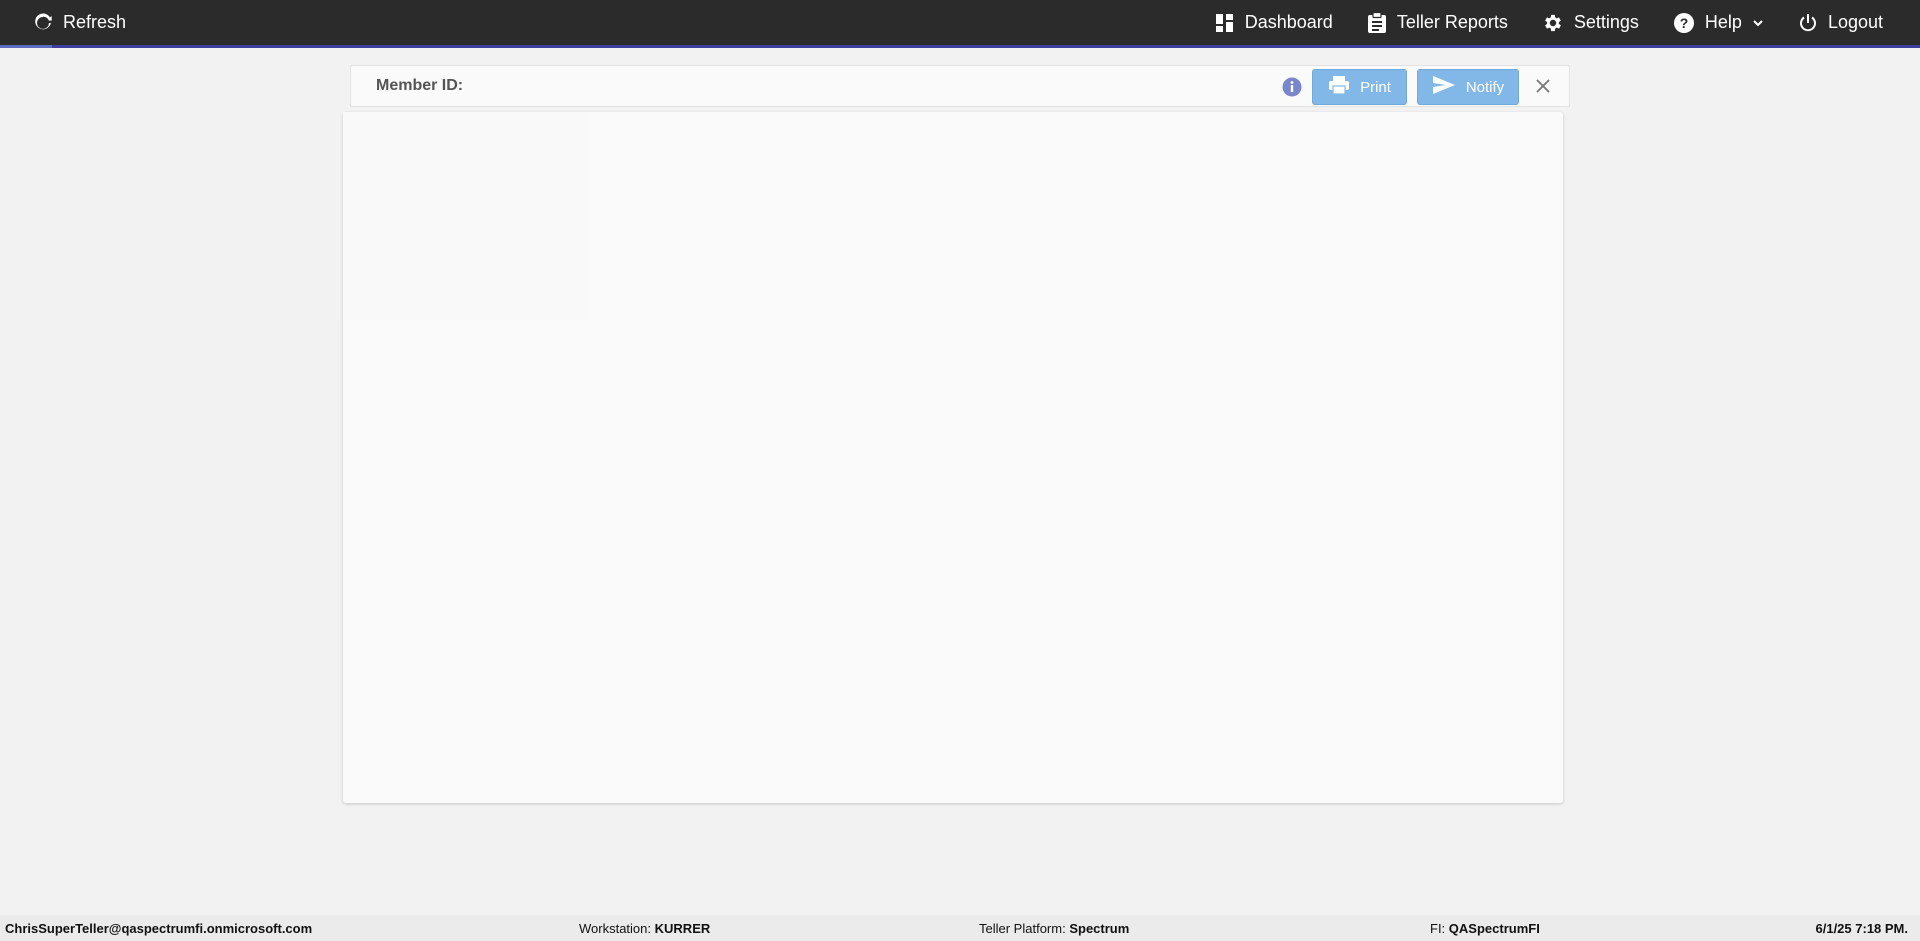  Describe the element at coordinates (43, 22) in the screenshot. I see `refresh-icon` at that location.